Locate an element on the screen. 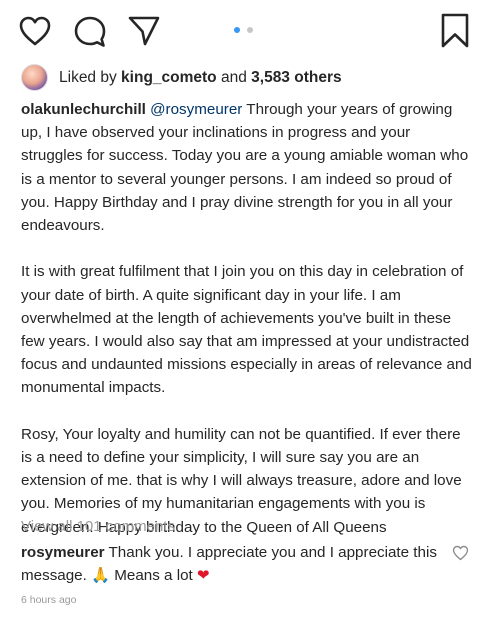  comment-author: rosymeurer is located at coordinates (63, 552).